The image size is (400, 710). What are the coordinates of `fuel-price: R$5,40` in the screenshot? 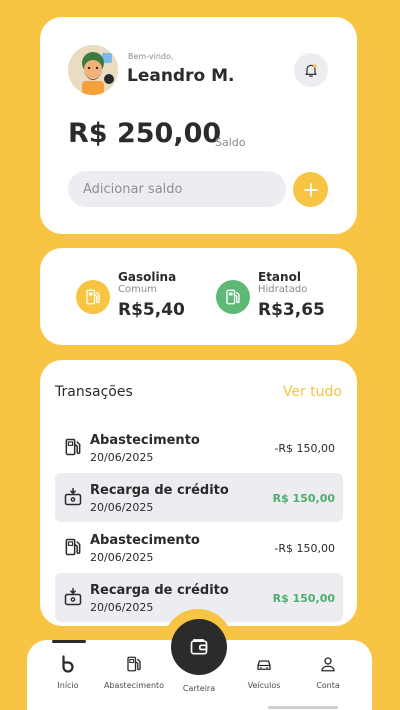 It's located at (151, 310).